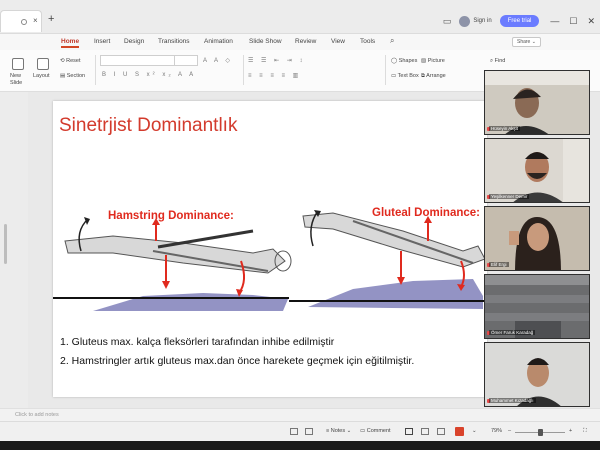 The height and width of the screenshot is (450, 600). What do you see at coordinates (172, 264) in the screenshot?
I see `hamstring-figure` at bounding box center [172, 264].